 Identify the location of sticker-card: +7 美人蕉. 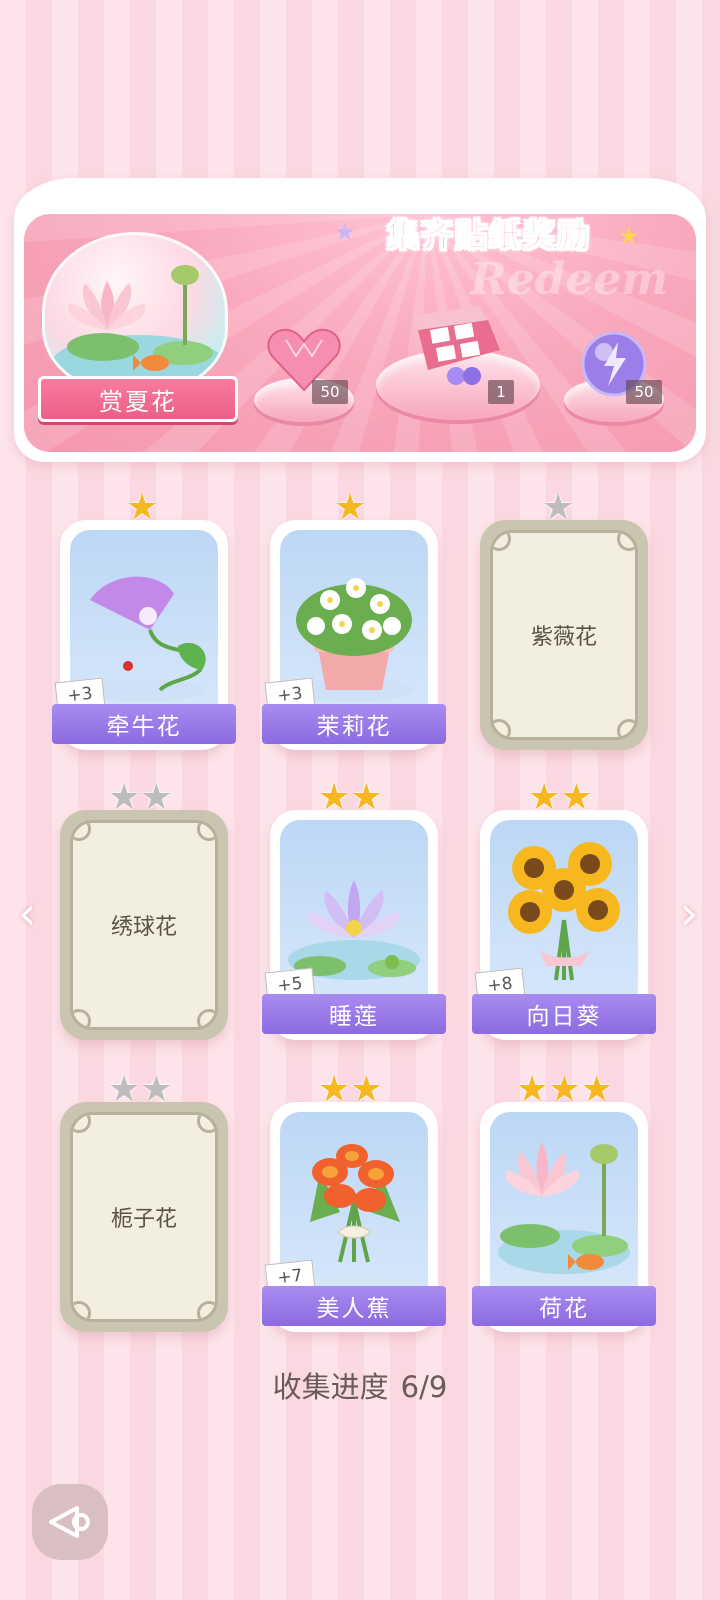
(354, 1217).